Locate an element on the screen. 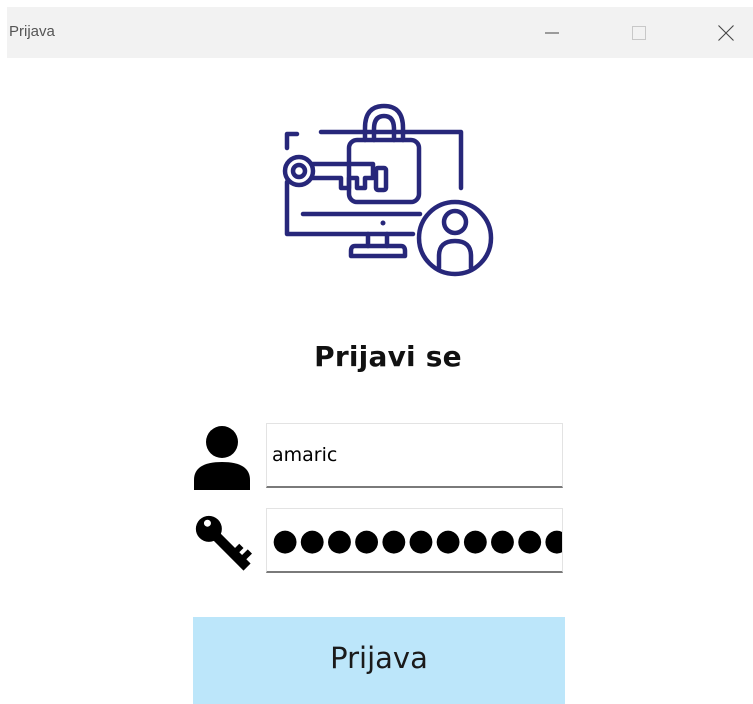 The image size is (753, 704). minimize-icon is located at coordinates (552, 32).